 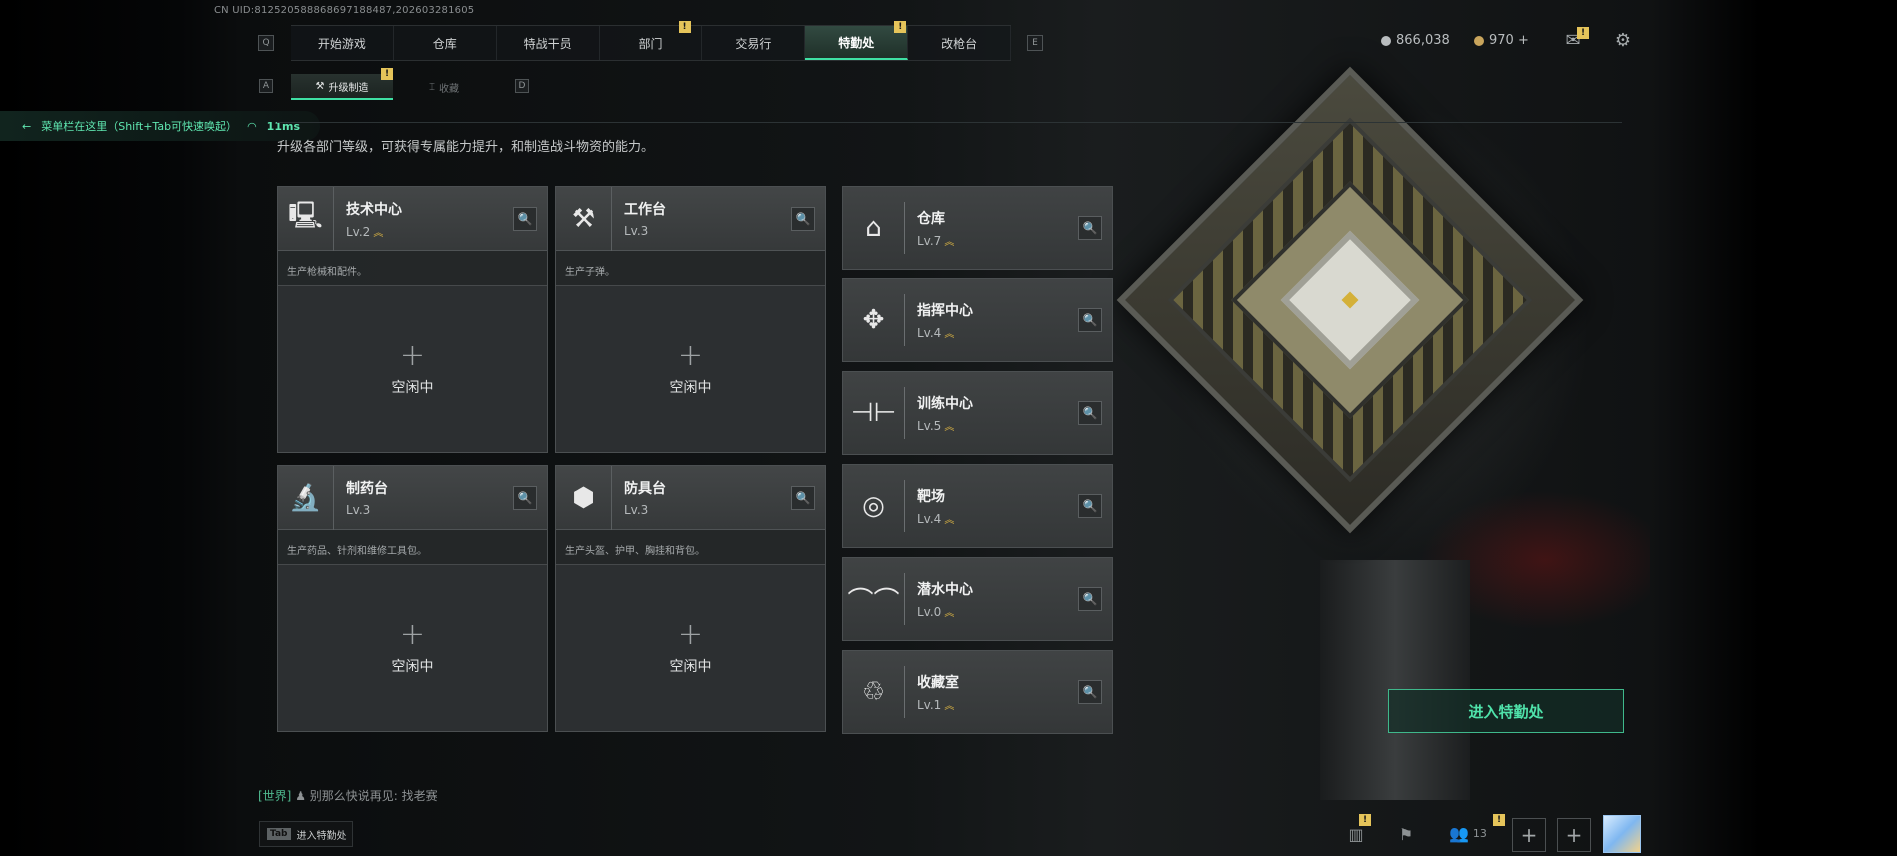 What do you see at coordinates (266, 86) in the screenshot?
I see `subnav-prev-key: A` at bounding box center [266, 86].